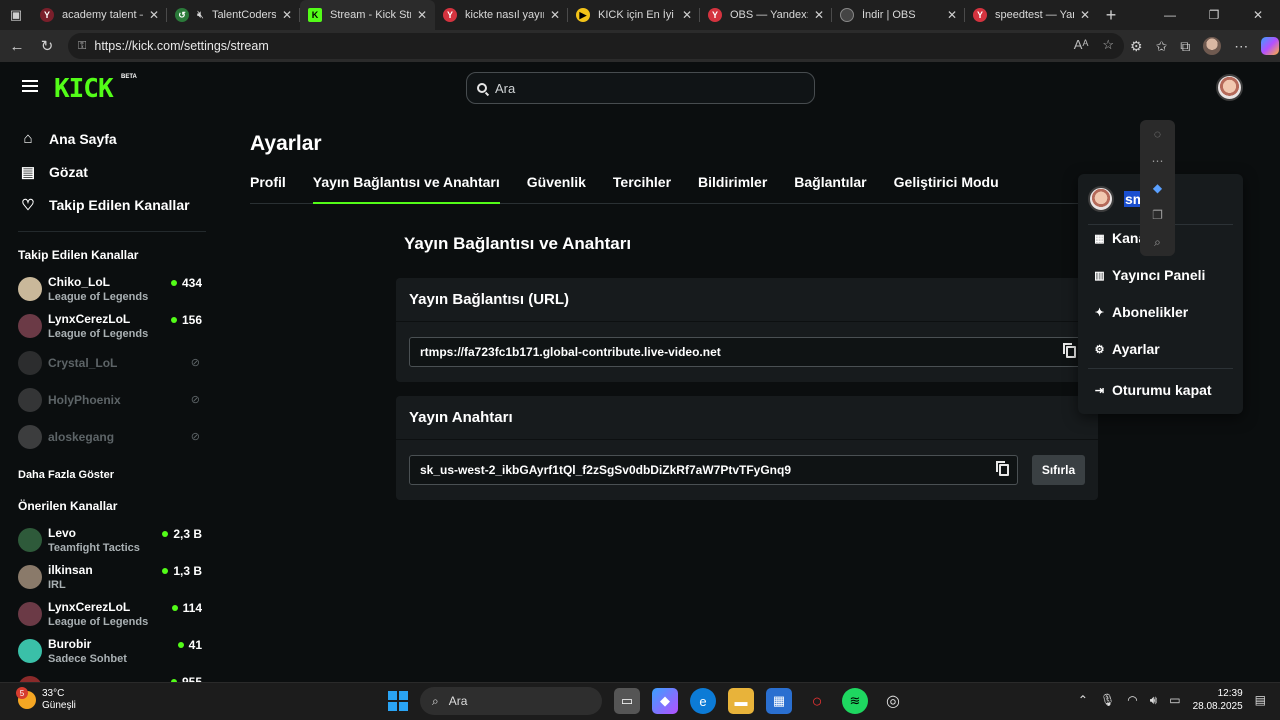 Image resolution: width=1280 pixels, height=720 pixels. What do you see at coordinates (110, 138) in the screenshot?
I see `nav-home: ⌂ Ana Sayfa` at bounding box center [110, 138].